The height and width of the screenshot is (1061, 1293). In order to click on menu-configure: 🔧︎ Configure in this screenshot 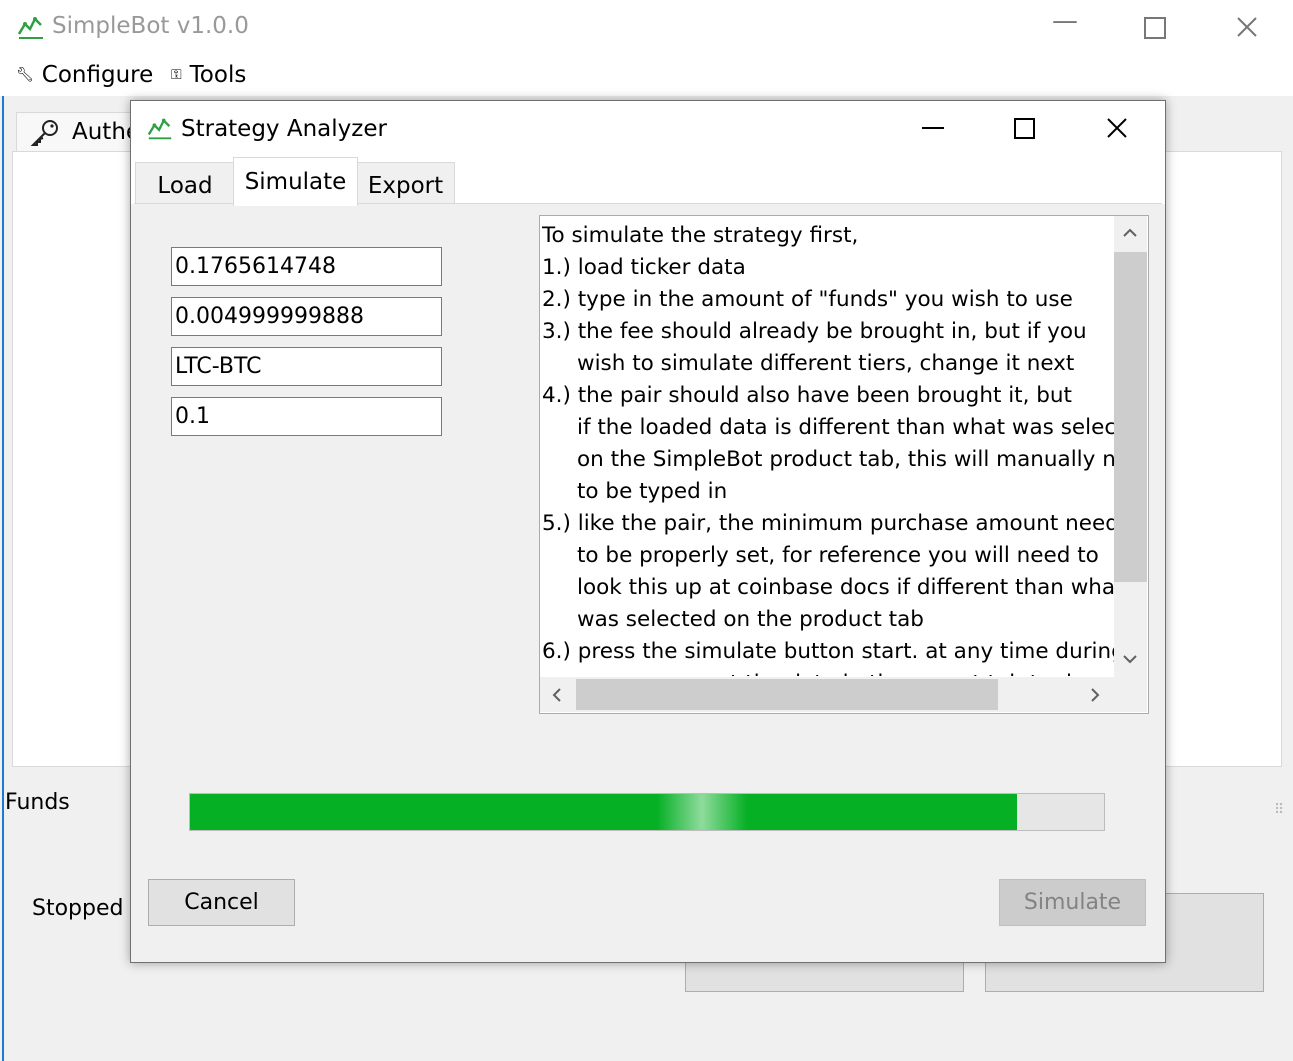, I will do `click(84, 75)`.